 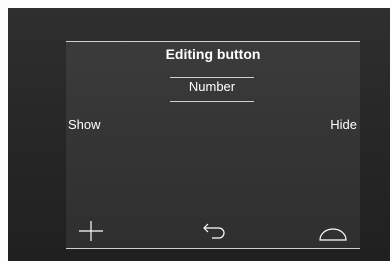 I want to click on back-arrow-icon, so click(x=214, y=231).